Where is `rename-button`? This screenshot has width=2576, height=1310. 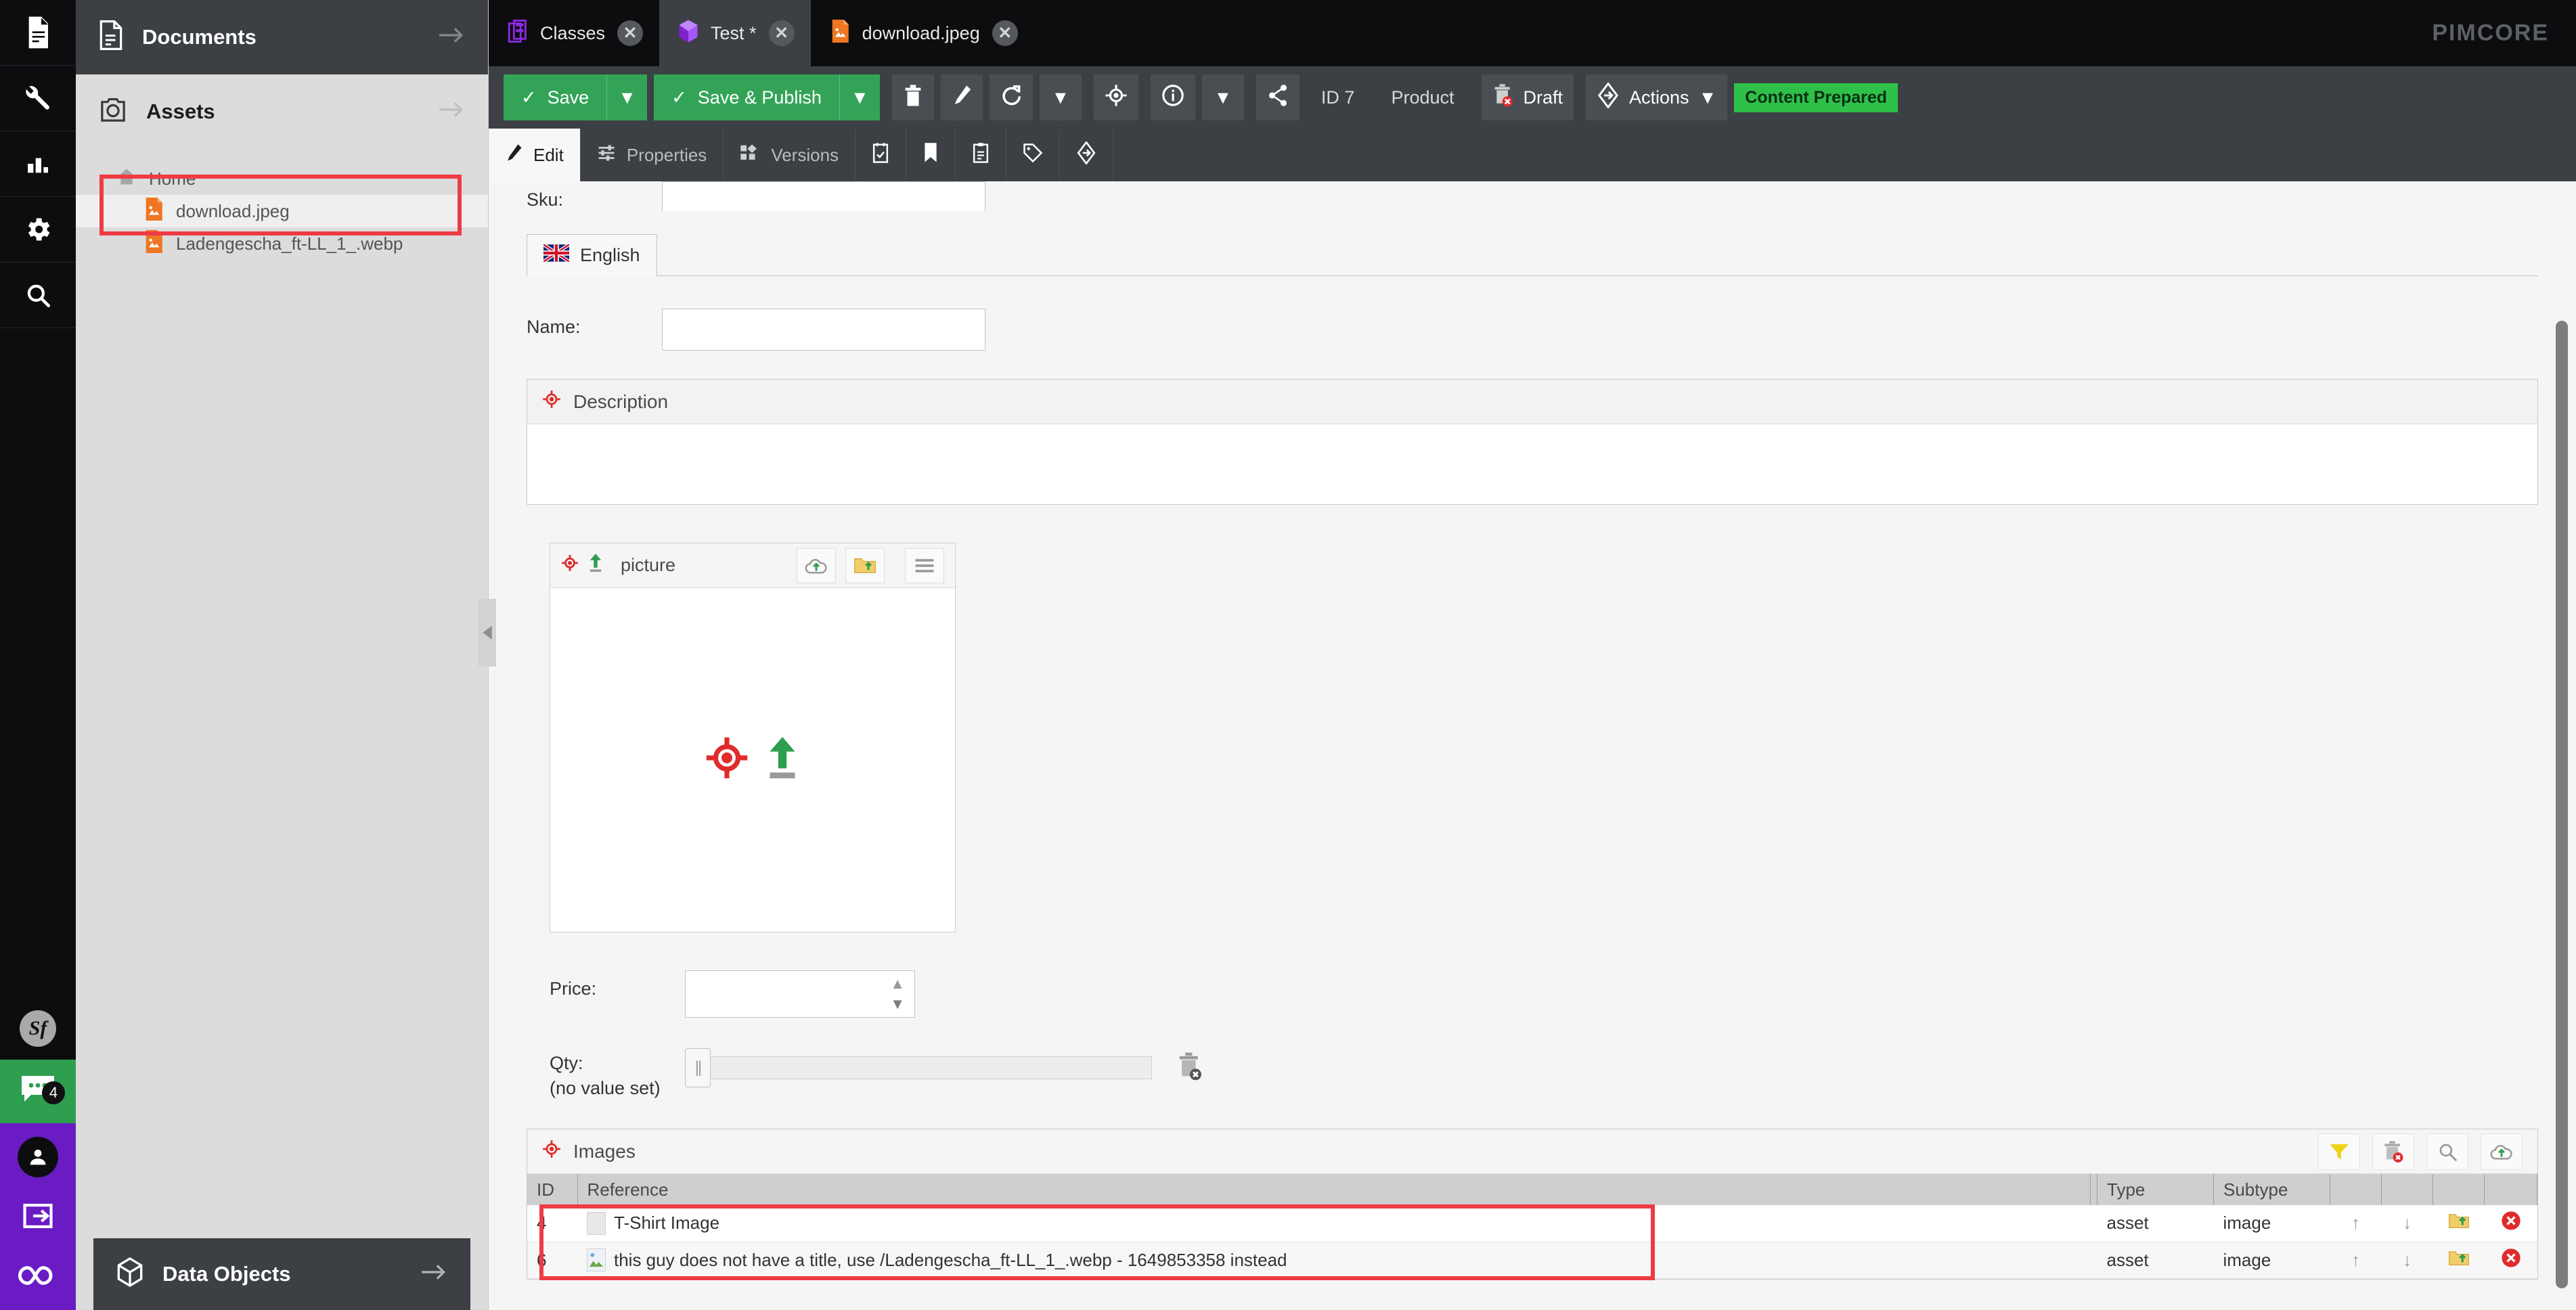
rename-button is located at coordinates (961, 97).